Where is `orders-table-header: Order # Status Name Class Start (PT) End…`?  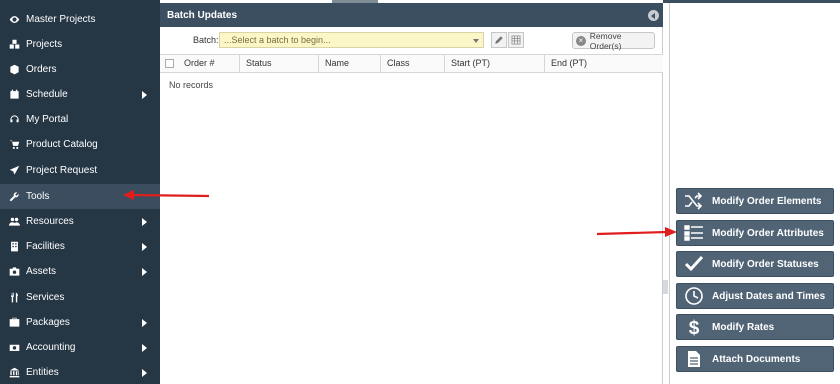 orders-table-header: Order # Status Name Class Start (PT) End… is located at coordinates (411, 63).